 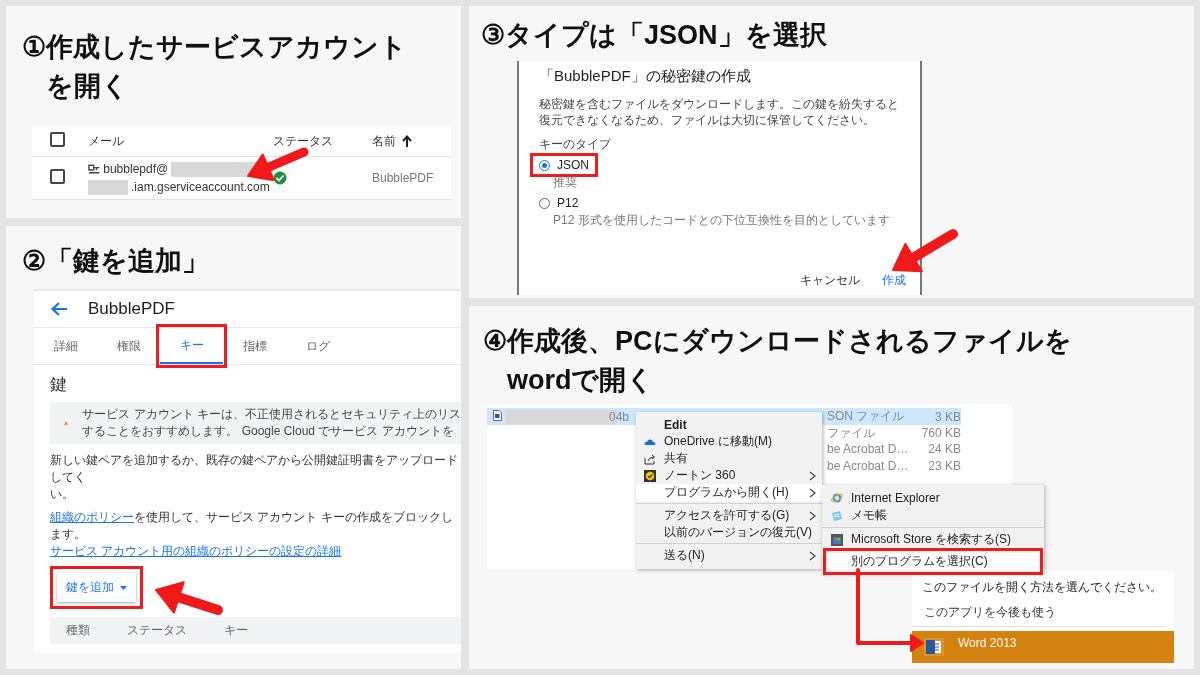 I want to click on file-size: 760 KB, so click(x=940, y=433).